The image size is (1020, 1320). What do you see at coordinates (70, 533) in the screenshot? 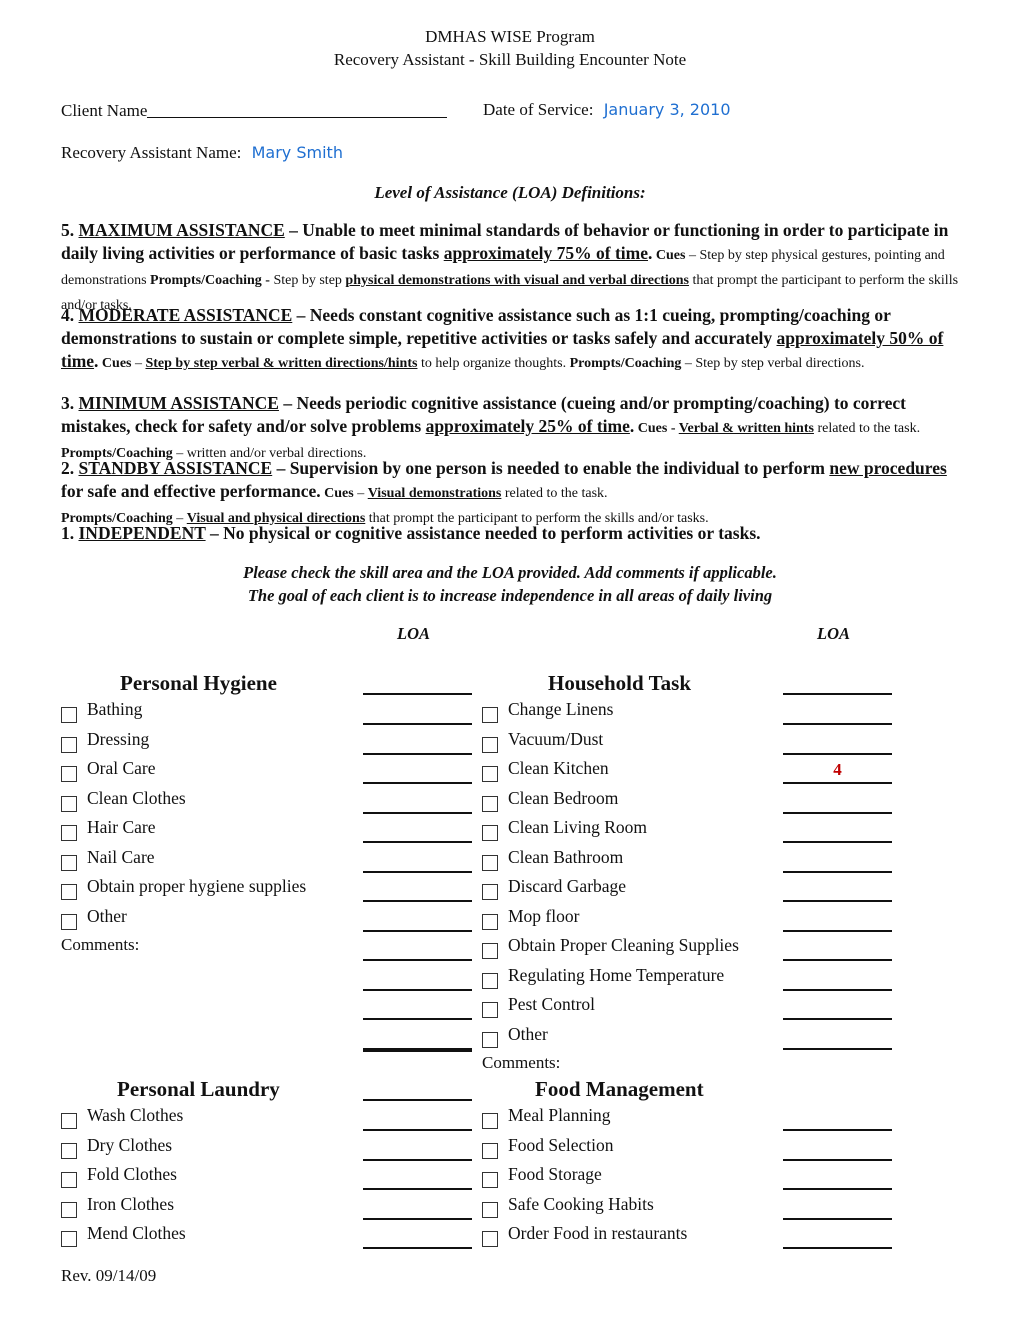
I see `level-number: 1.` at bounding box center [70, 533].